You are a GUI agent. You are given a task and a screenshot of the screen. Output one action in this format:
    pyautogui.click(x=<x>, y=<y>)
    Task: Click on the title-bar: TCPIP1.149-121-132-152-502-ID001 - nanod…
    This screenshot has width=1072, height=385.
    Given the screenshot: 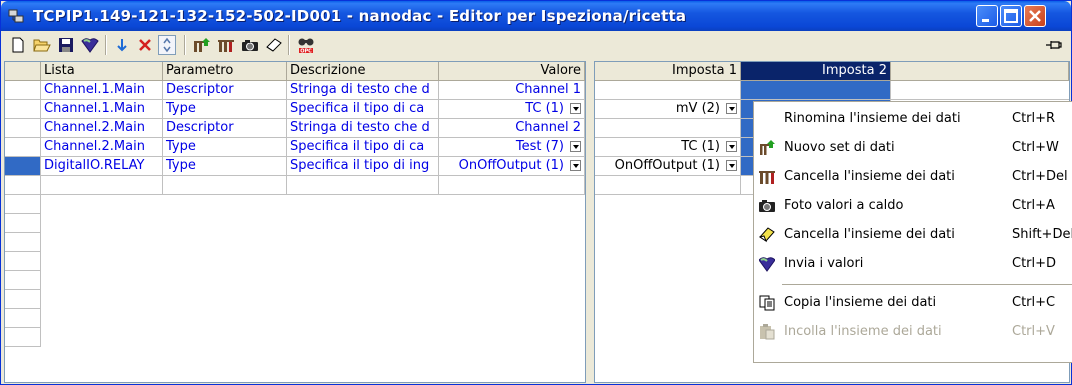 What is the action you would take?
    pyautogui.click(x=536, y=16)
    